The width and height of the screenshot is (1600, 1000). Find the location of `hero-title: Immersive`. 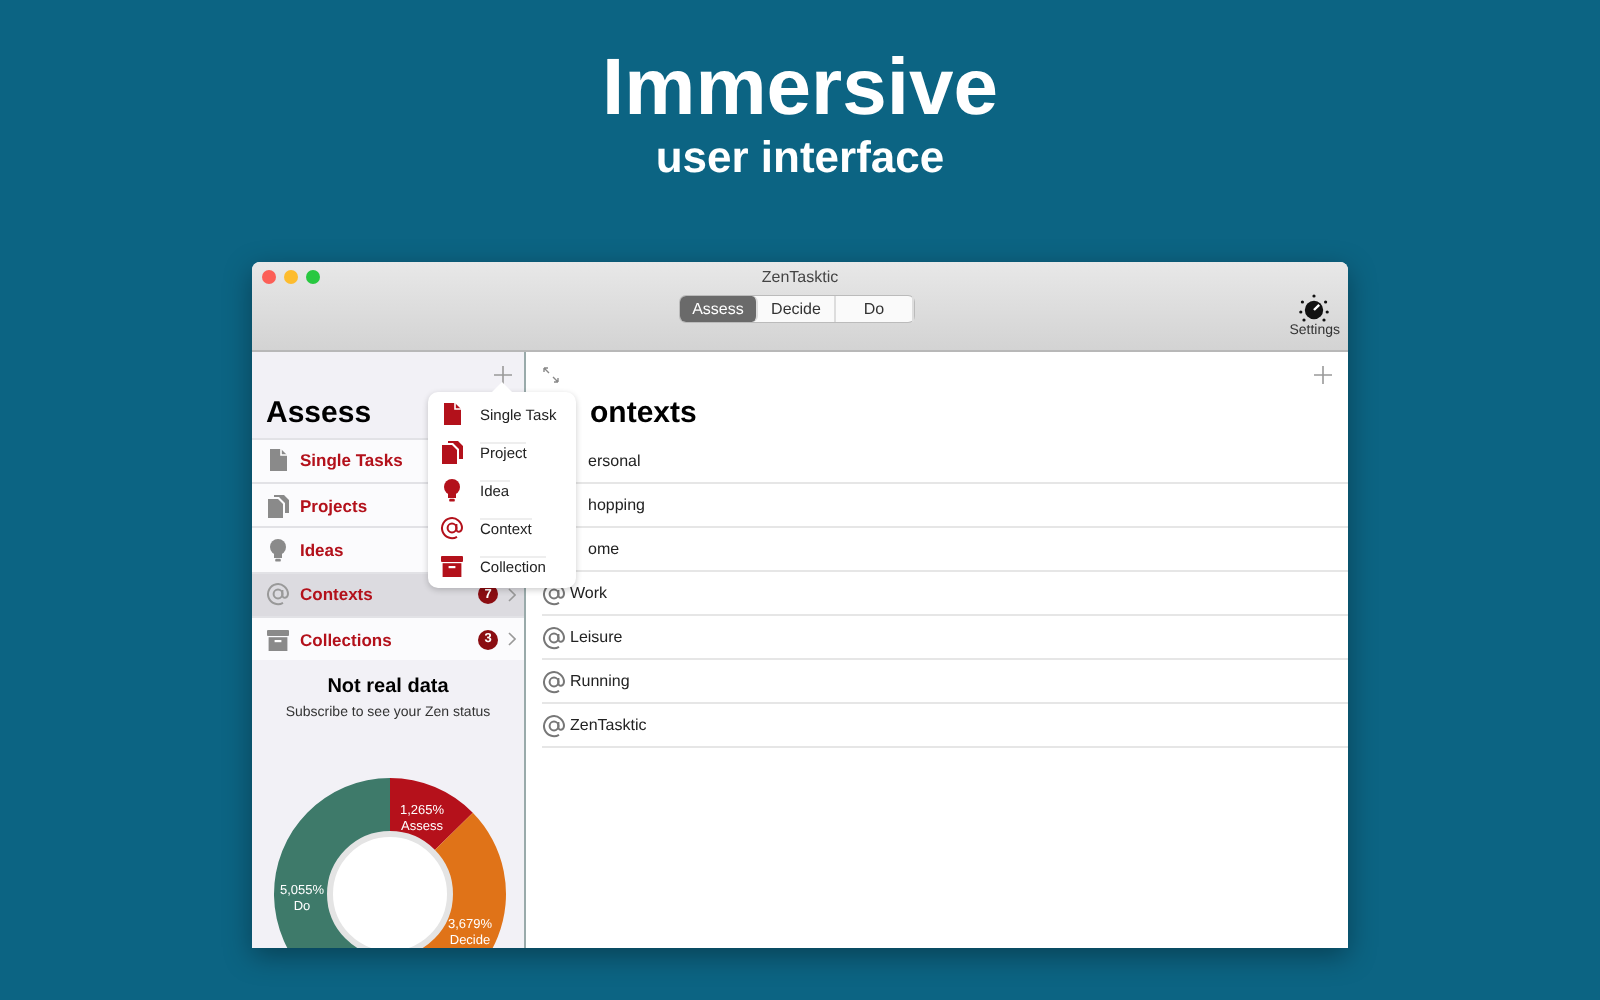

hero-title: Immersive is located at coordinates (800, 89).